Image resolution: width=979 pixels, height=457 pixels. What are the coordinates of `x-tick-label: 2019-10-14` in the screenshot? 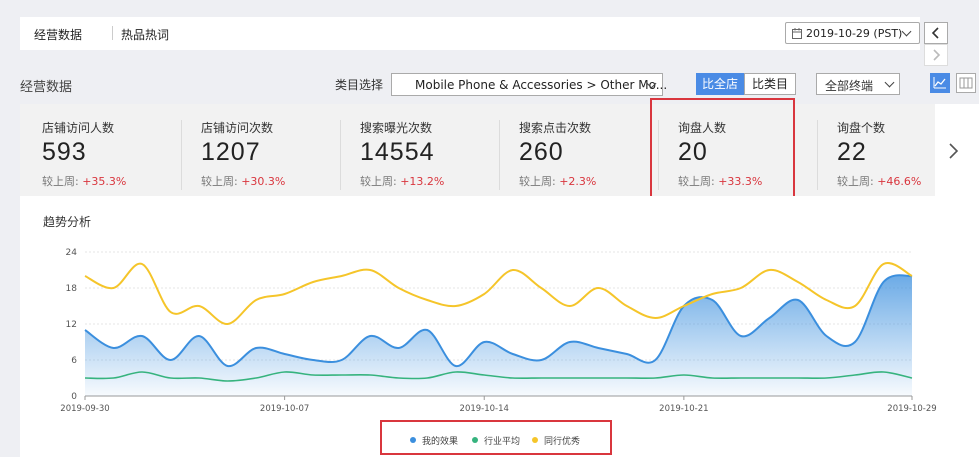 It's located at (484, 409).